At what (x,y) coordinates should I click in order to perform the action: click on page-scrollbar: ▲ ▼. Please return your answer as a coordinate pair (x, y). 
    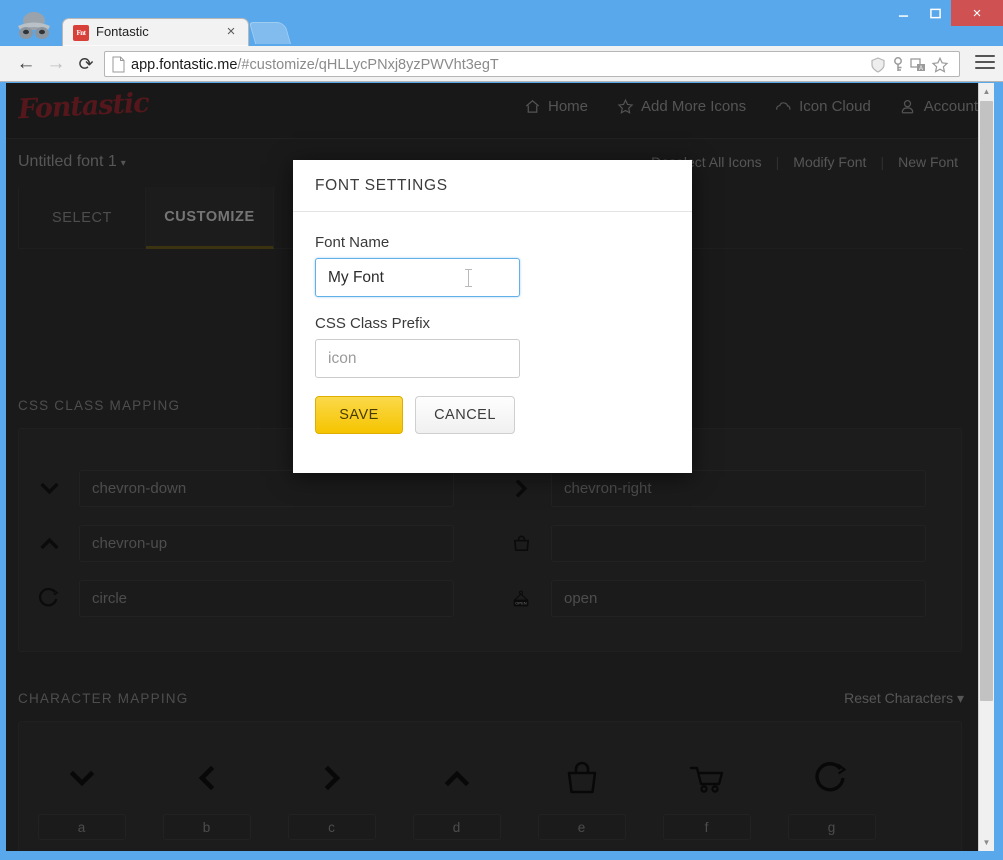
    Looking at the image, I should click on (986, 467).